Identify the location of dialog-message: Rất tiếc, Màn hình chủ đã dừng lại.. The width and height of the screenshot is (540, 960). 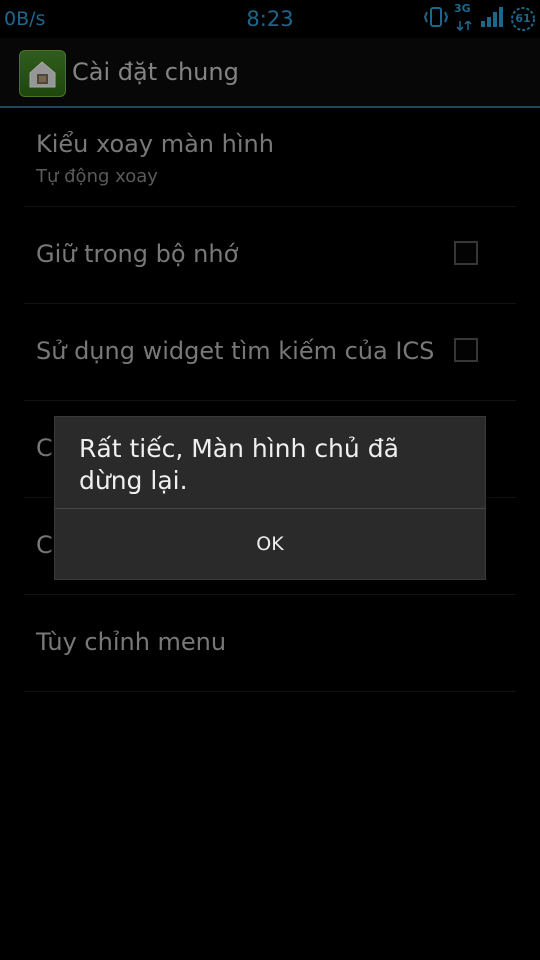
(239, 464).